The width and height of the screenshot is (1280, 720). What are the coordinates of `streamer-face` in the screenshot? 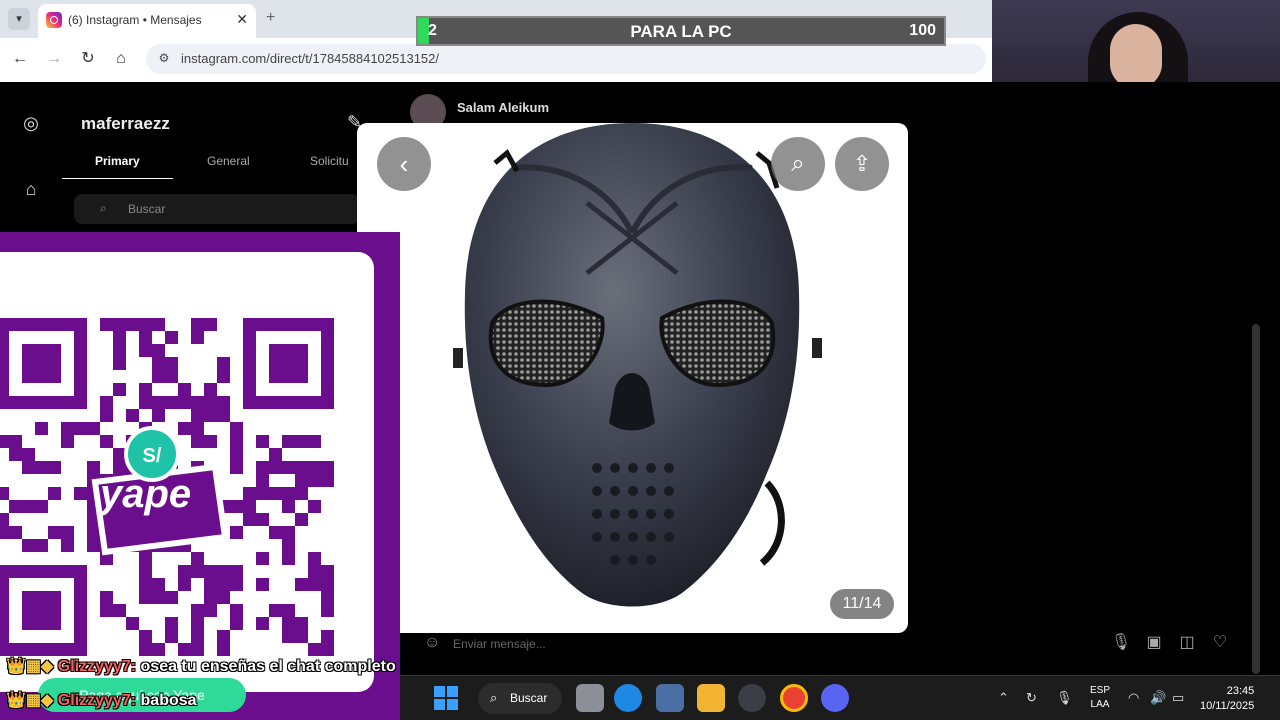 It's located at (1136, 56).